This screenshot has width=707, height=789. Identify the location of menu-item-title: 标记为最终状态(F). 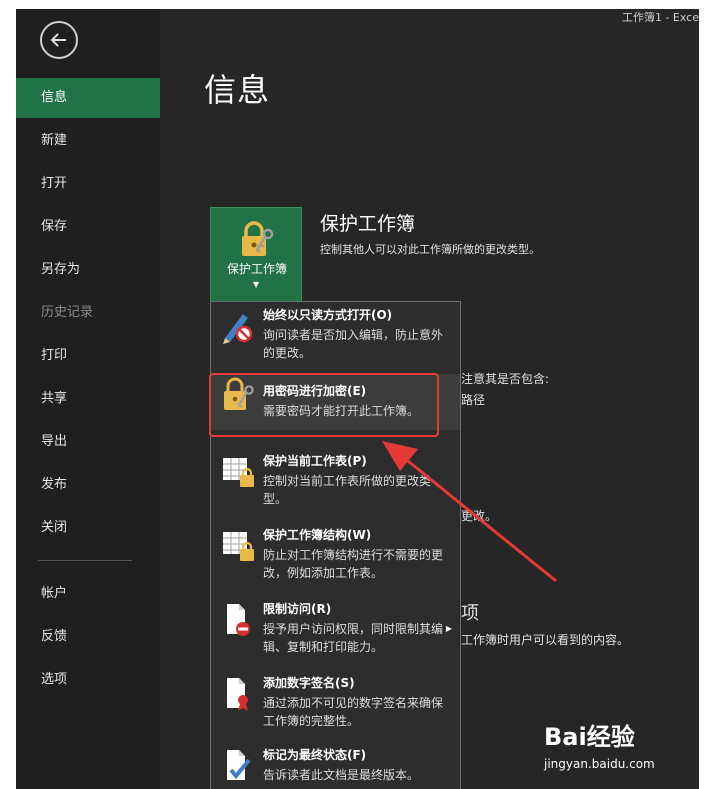
(315, 755).